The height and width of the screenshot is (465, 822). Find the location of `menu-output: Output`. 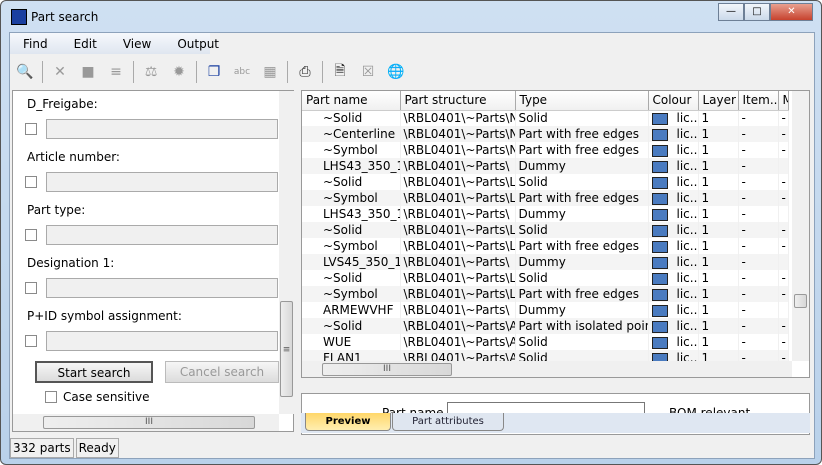

menu-output: Output is located at coordinates (198, 43).